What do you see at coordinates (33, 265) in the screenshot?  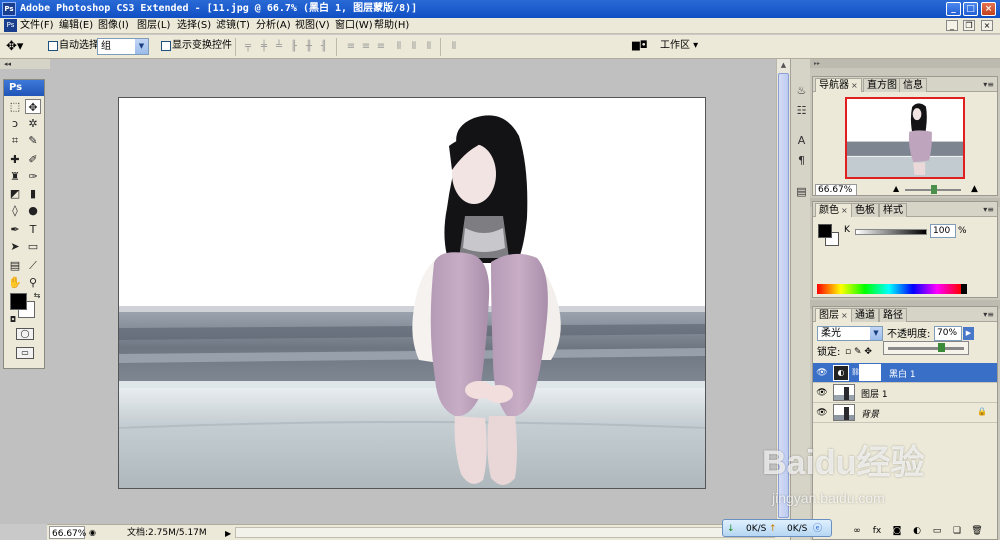 I see `eyedropper-tool-icon: ⟋` at bounding box center [33, 265].